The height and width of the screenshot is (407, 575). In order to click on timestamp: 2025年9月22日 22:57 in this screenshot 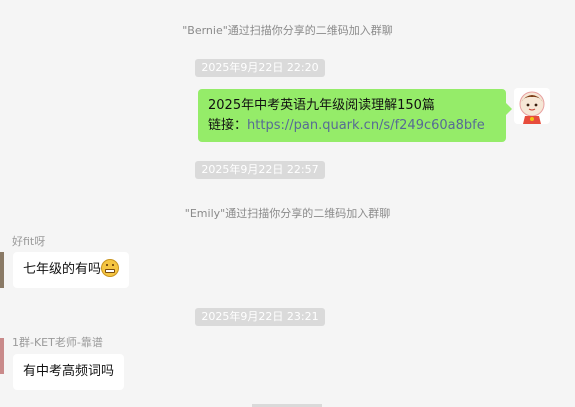, I will do `click(260, 170)`.